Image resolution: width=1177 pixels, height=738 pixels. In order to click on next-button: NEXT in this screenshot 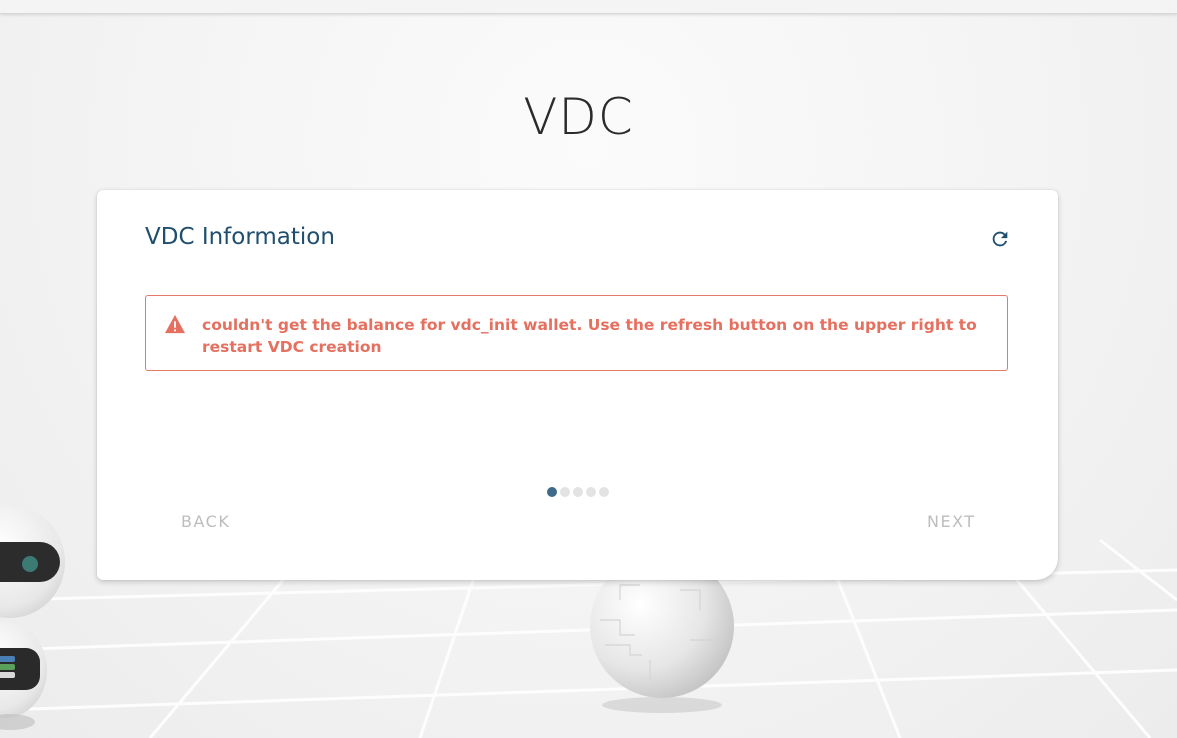, I will do `click(951, 521)`.